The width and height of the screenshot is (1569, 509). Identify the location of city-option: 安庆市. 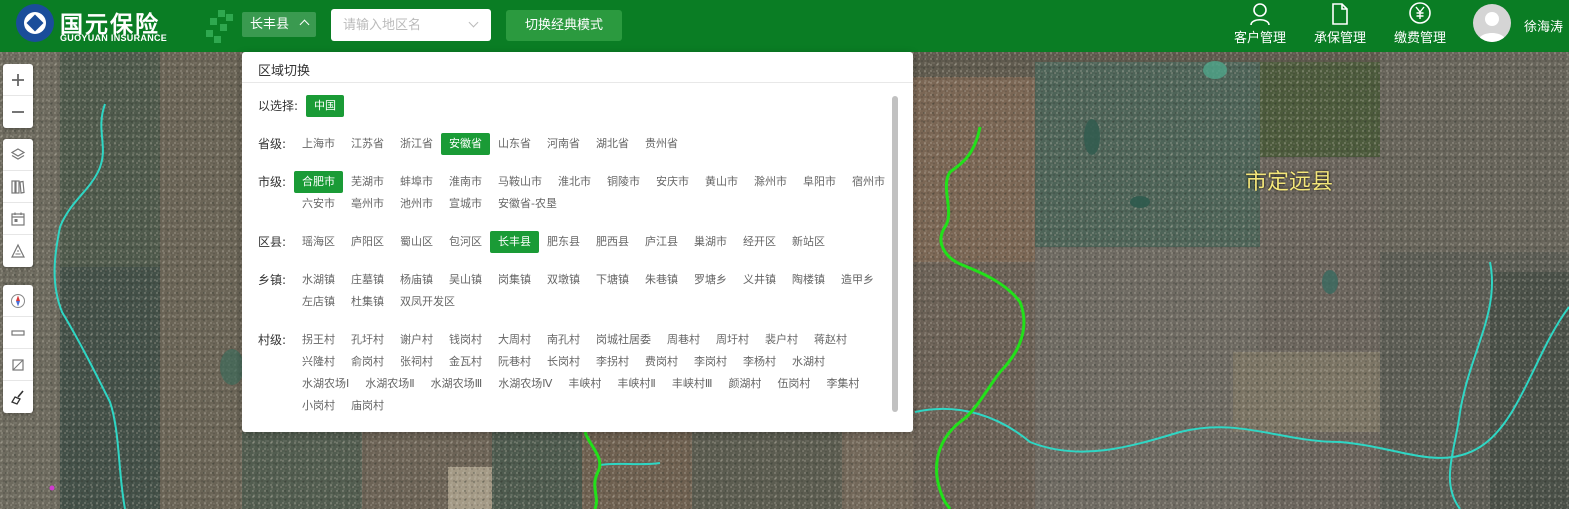
(672, 182).